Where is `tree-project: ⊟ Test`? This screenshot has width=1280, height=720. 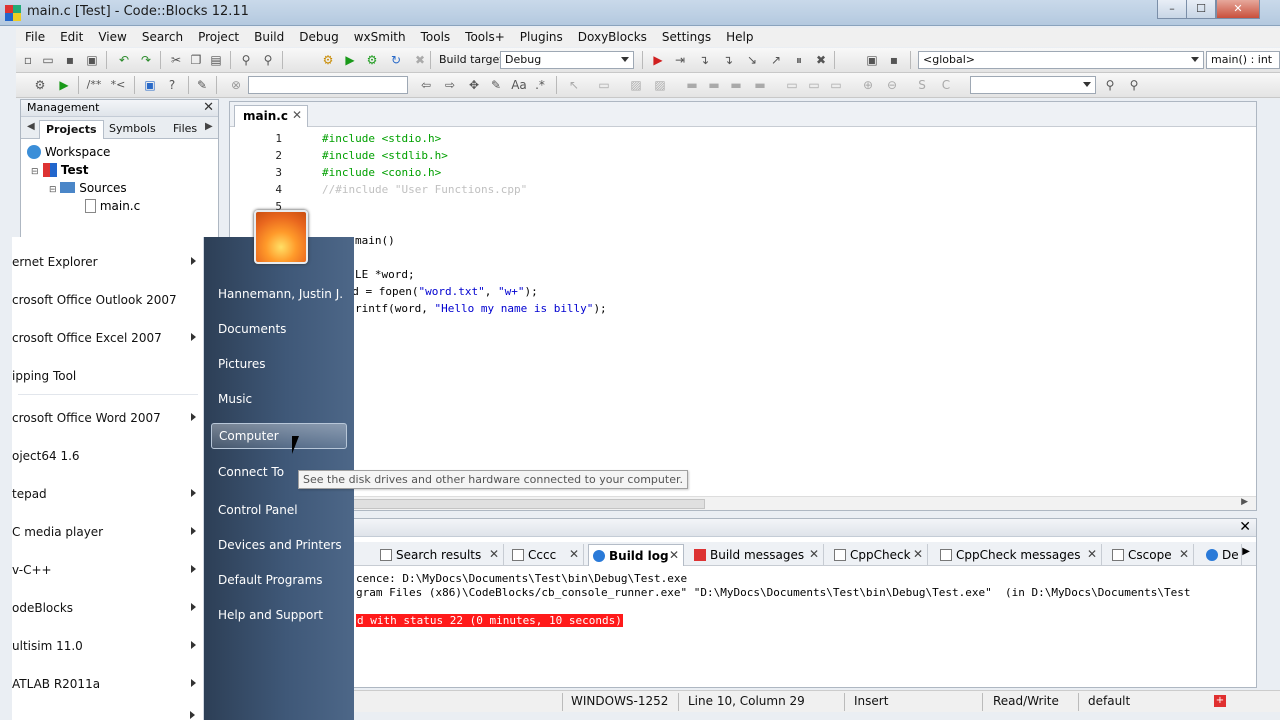 tree-project: ⊟ Test is located at coordinates (60, 170).